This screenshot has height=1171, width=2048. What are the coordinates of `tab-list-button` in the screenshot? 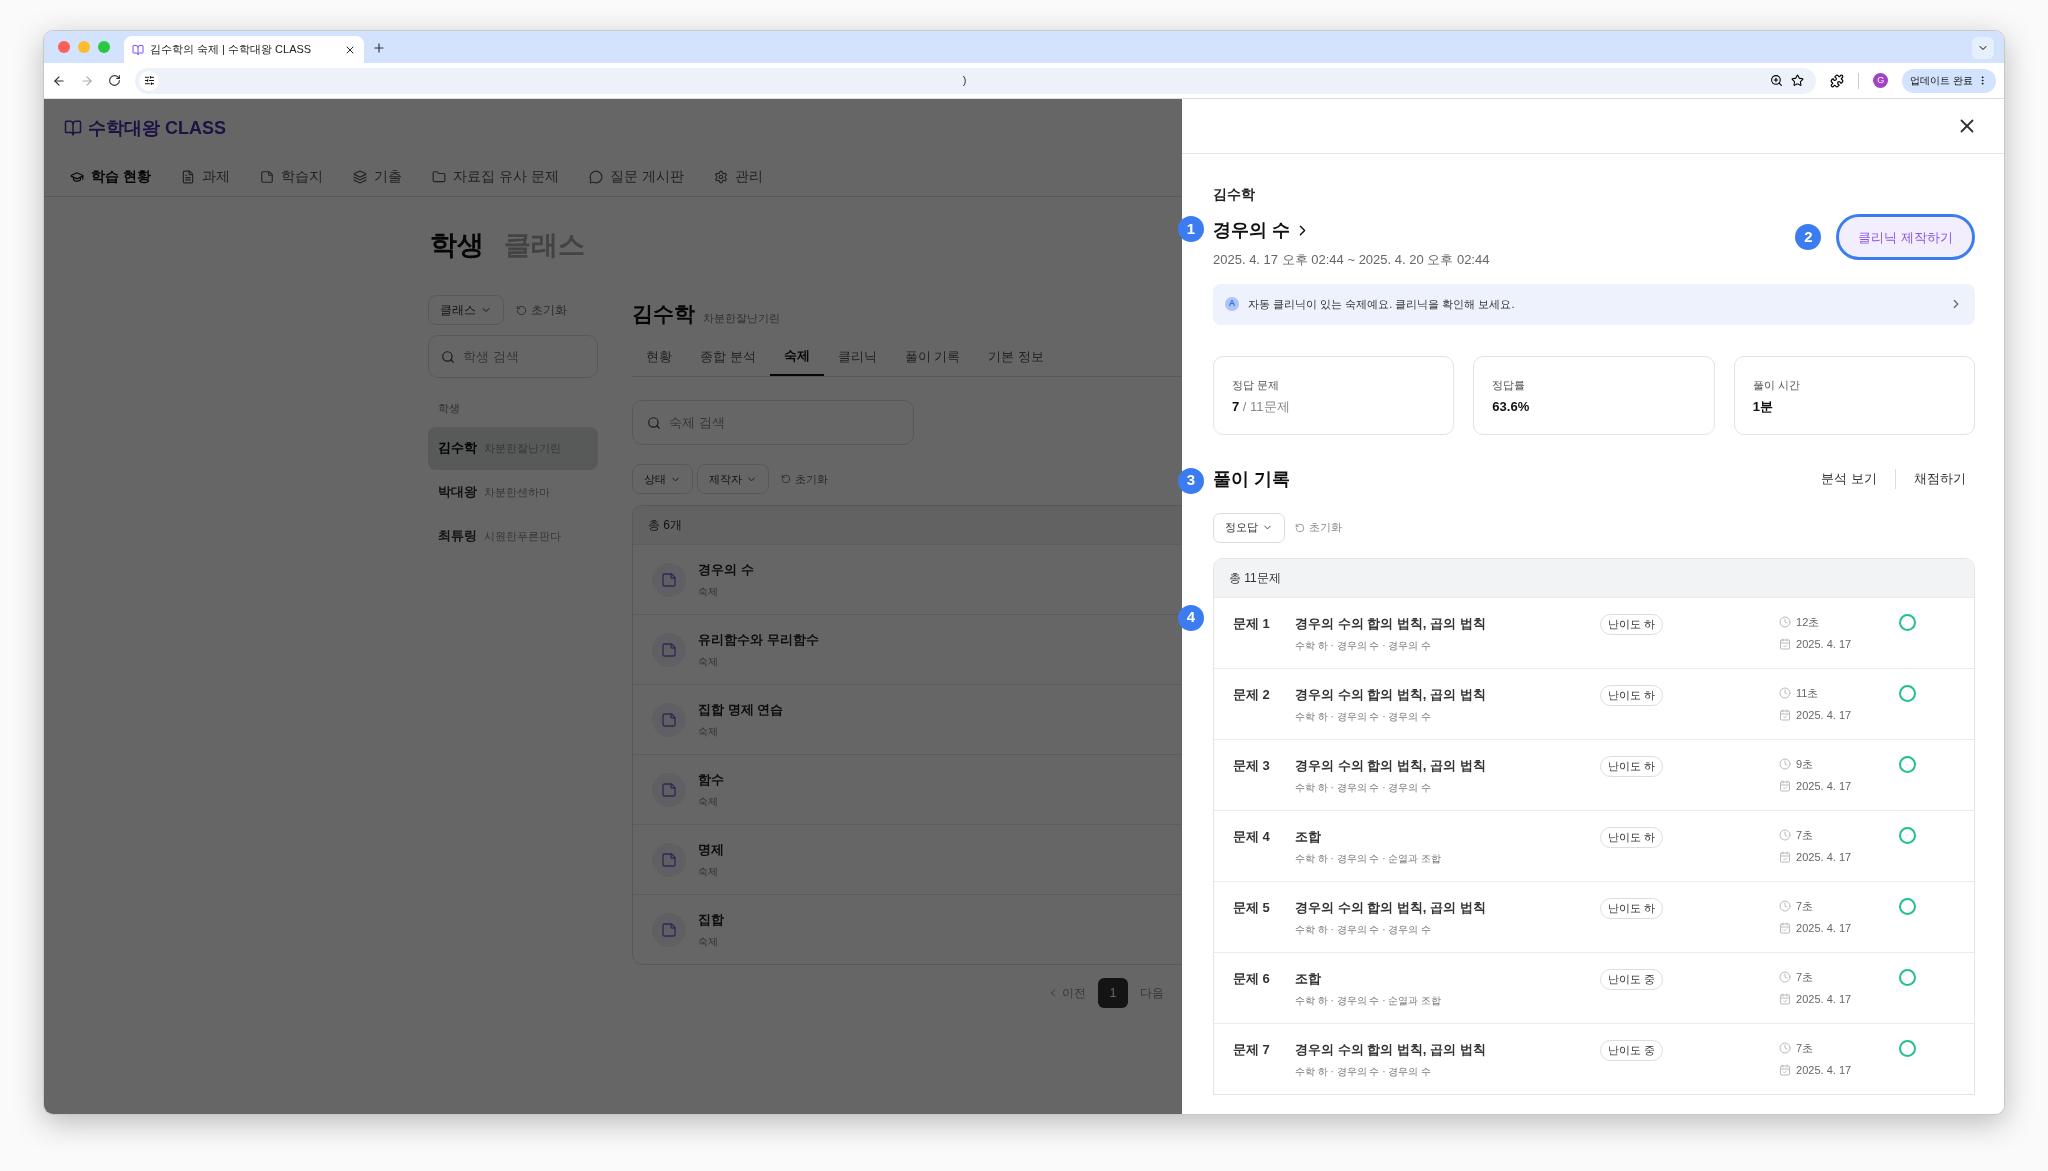 It's located at (1983, 48).